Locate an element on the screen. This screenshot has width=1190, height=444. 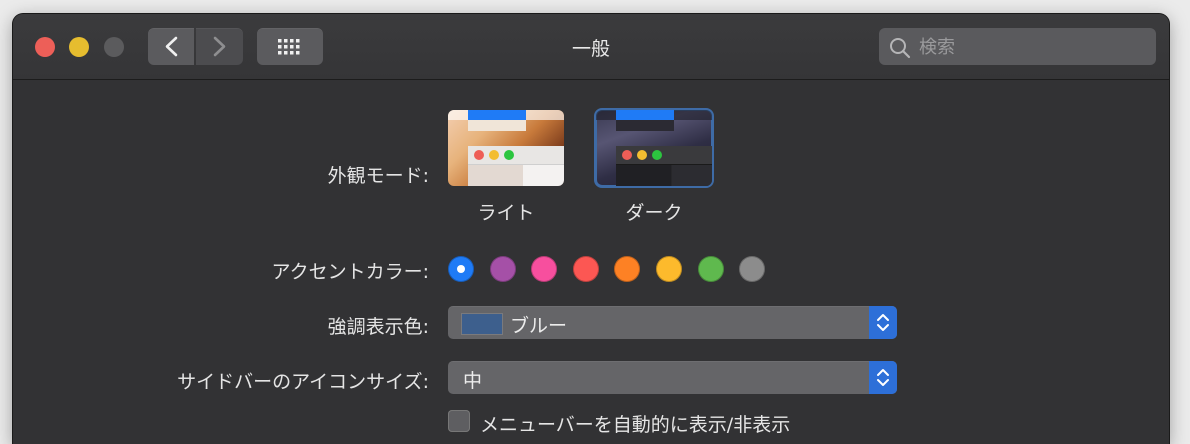
appearance-label: 外観モード: is located at coordinates (378, 176).